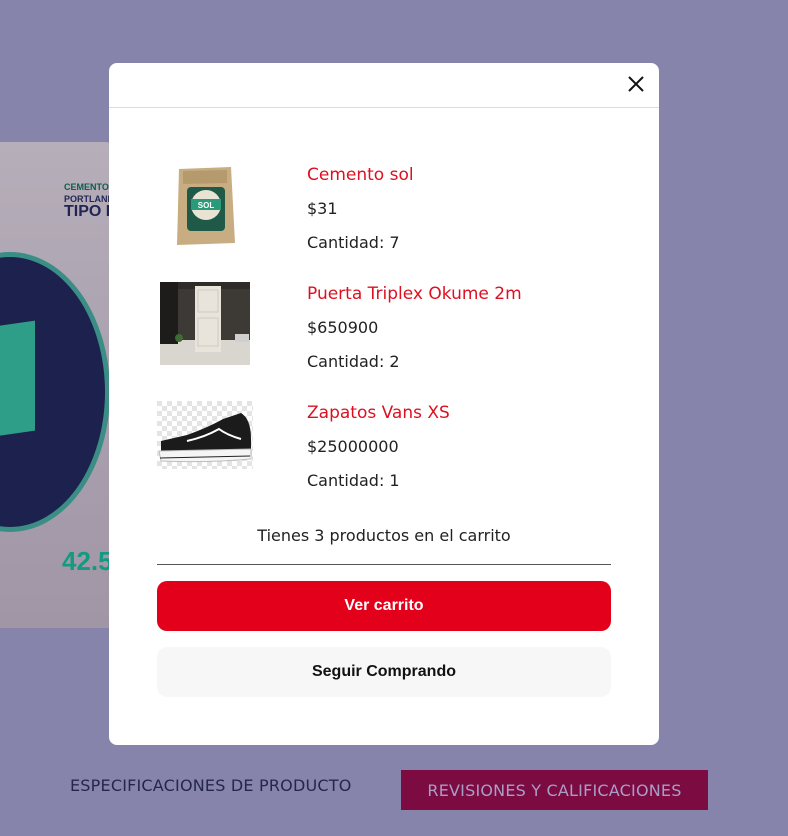 The image size is (788, 836). I want to click on bag-text-line1: CEMENTO, so click(86, 187).